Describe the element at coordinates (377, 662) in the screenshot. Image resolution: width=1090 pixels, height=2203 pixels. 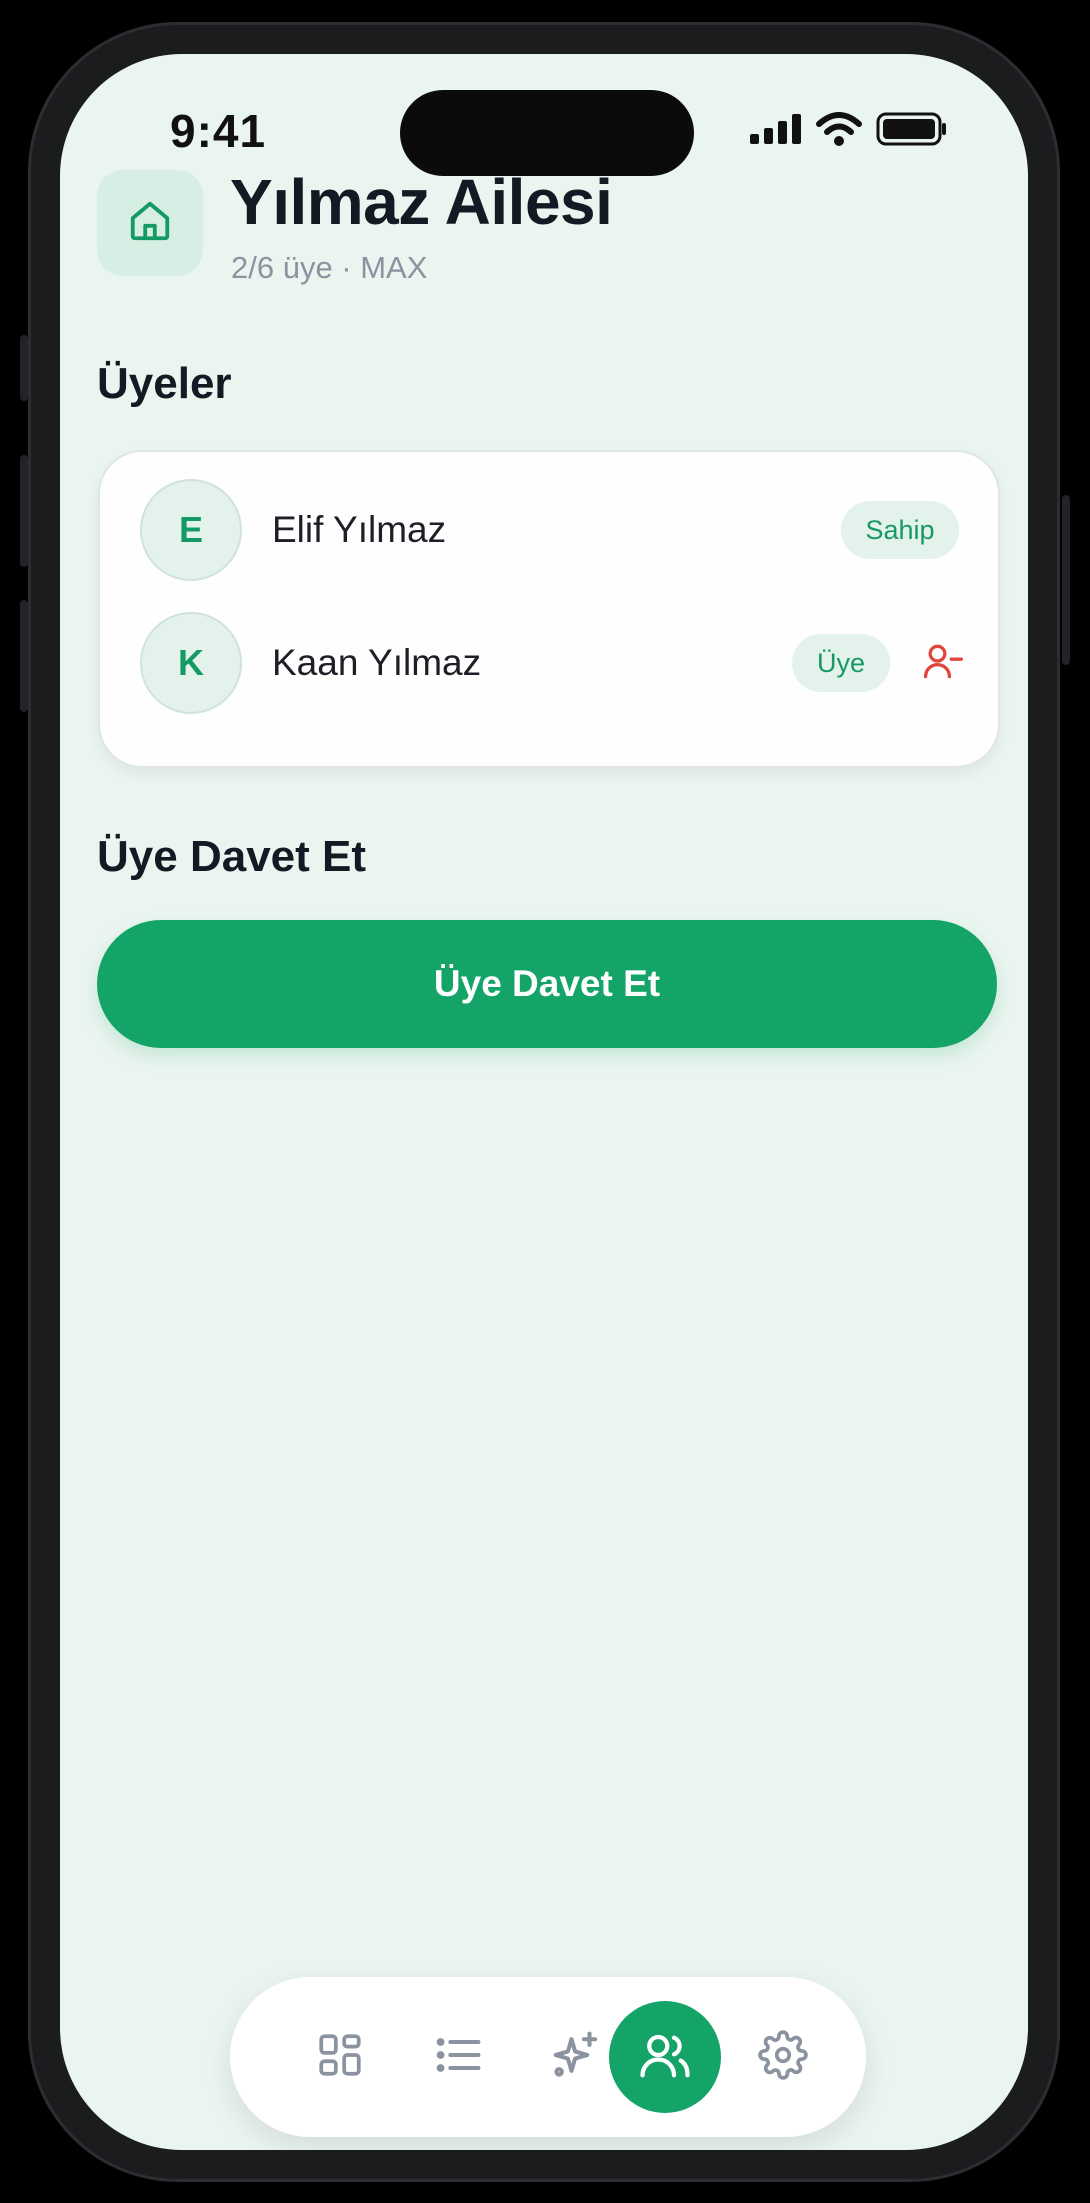
I see `member-name: Kaan Yılmaz` at that location.